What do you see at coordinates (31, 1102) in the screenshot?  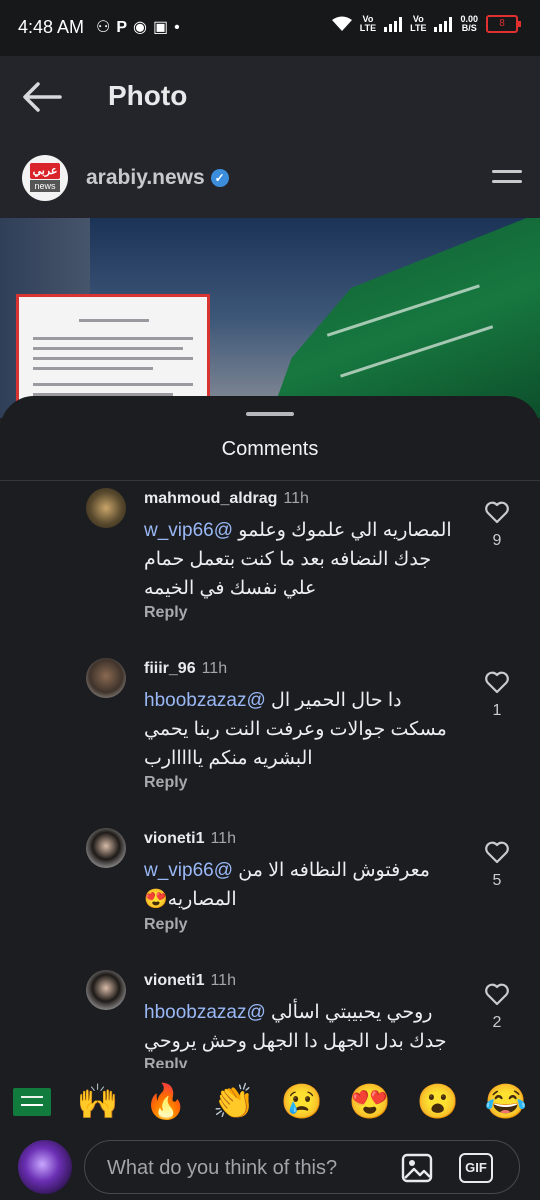 I see `saudi-flag-emoji-button` at bounding box center [31, 1102].